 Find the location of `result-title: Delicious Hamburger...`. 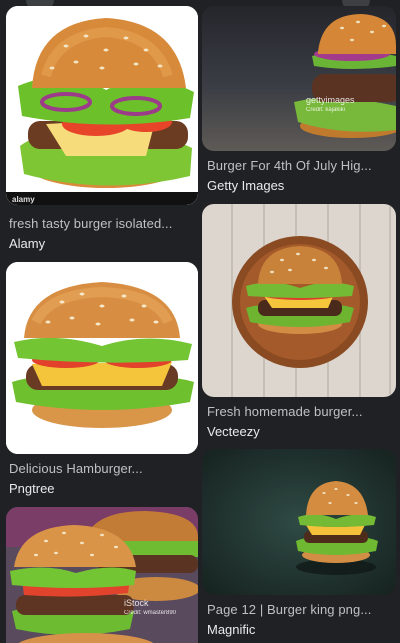

result-title: Delicious Hamburger... is located at coordinates (76, 468).